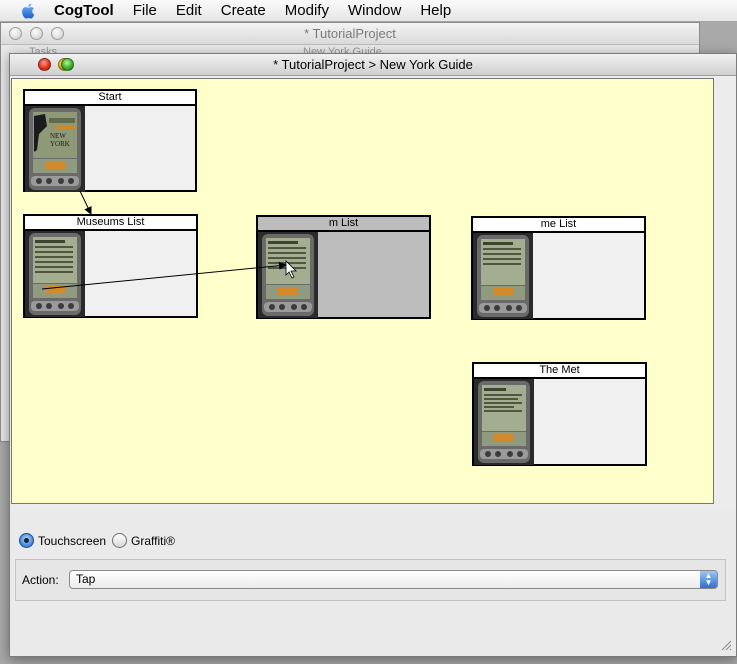 The image size is (737, 664). What do you see at coordinates (110, 98) in the screenshot?
I see `frame-title: Start` at bounding box center [110, 98].